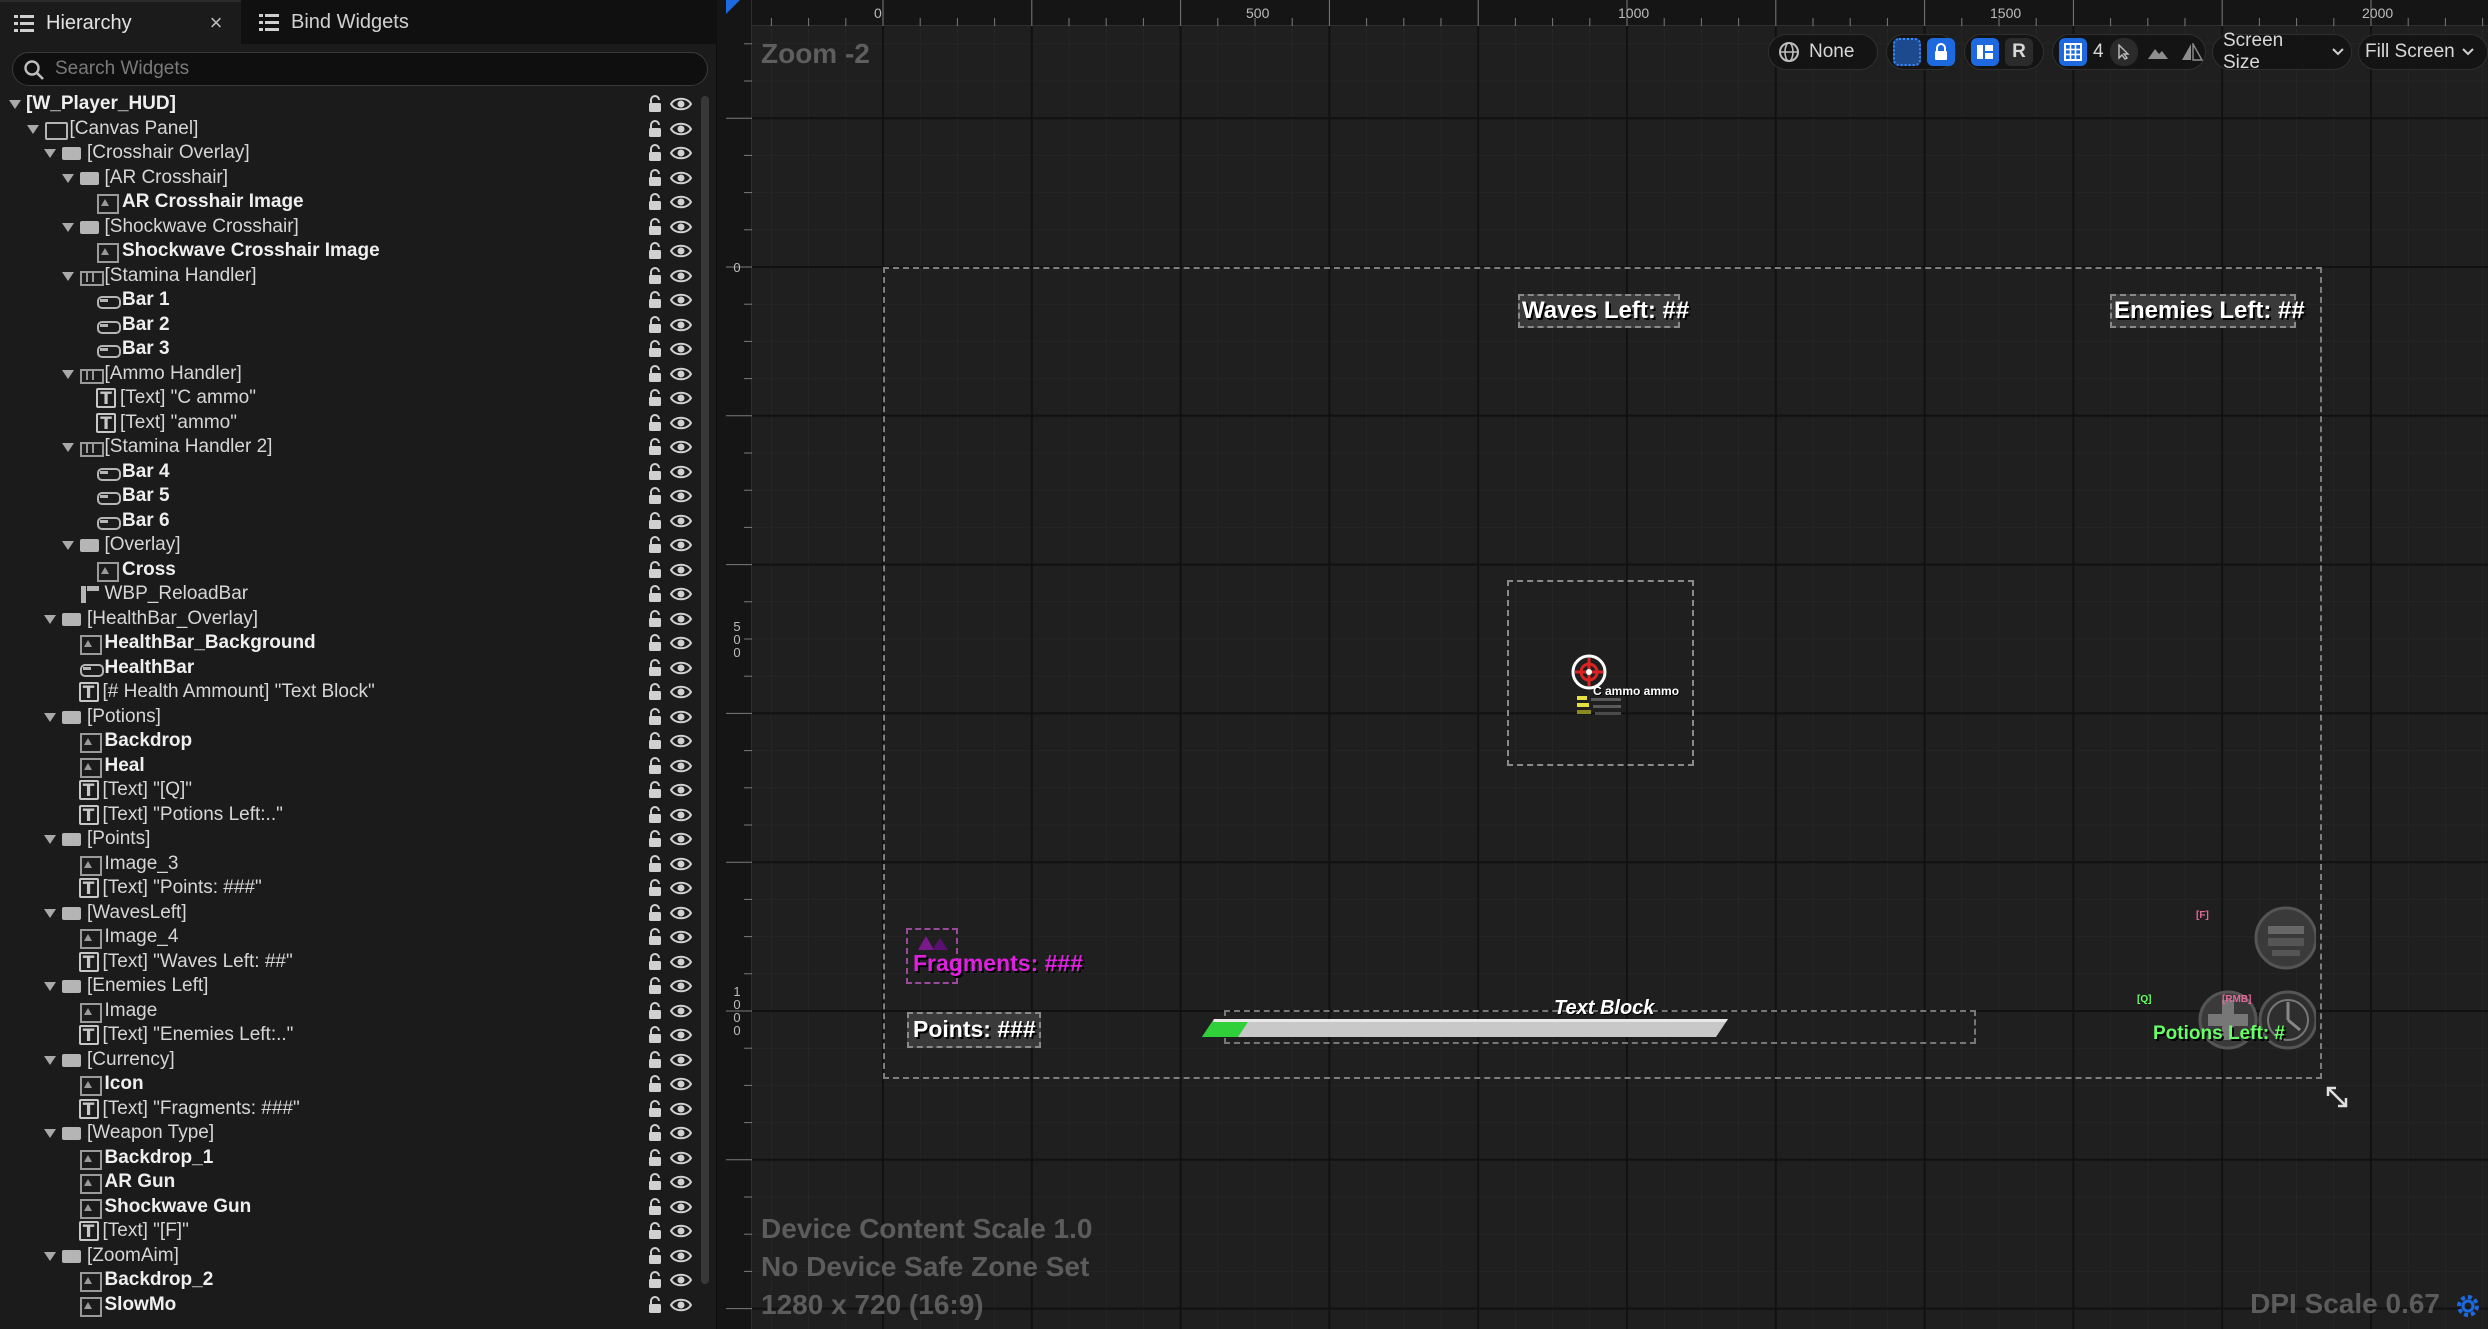 The height and width of the screenshot is (1329, 2488). Describe the element at coordinates (350, 496) in the screenshot. I see `tree-row: Bar 5` at that location.